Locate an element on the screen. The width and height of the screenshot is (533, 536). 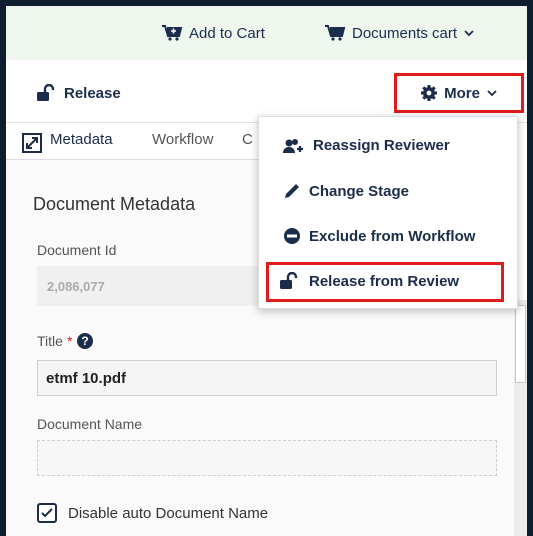
disable-auto-name-checkbox is located at coordinates (47, 513).